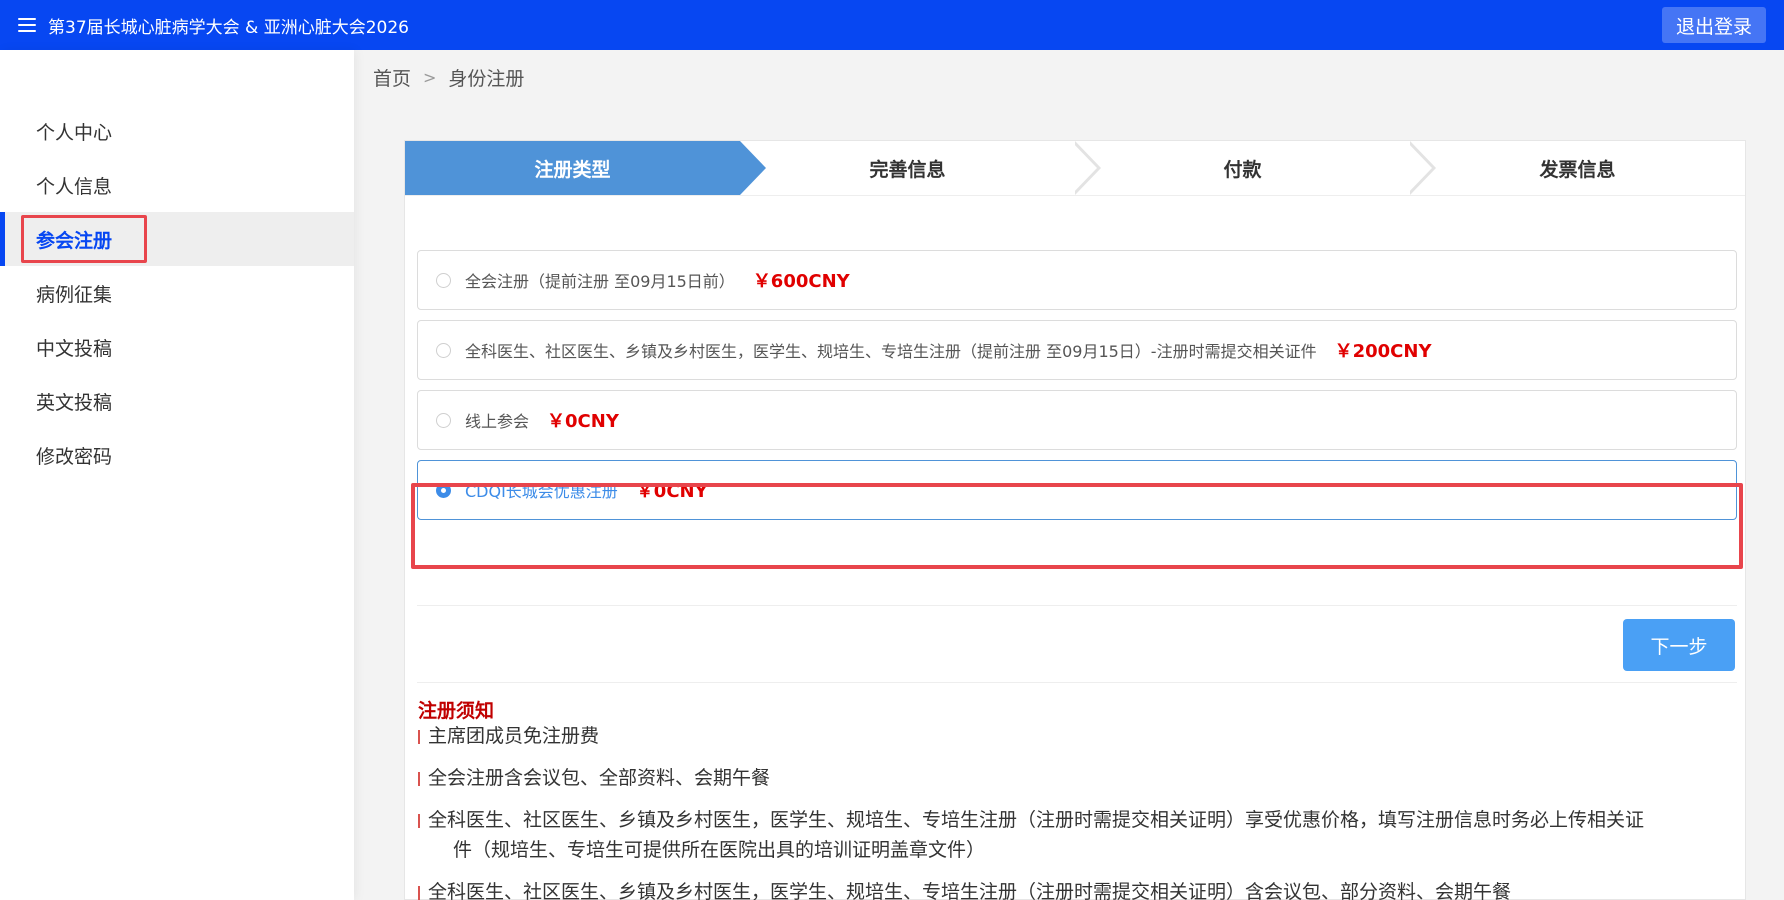  I want to click on step-label: 付款, so click(1242, 169).